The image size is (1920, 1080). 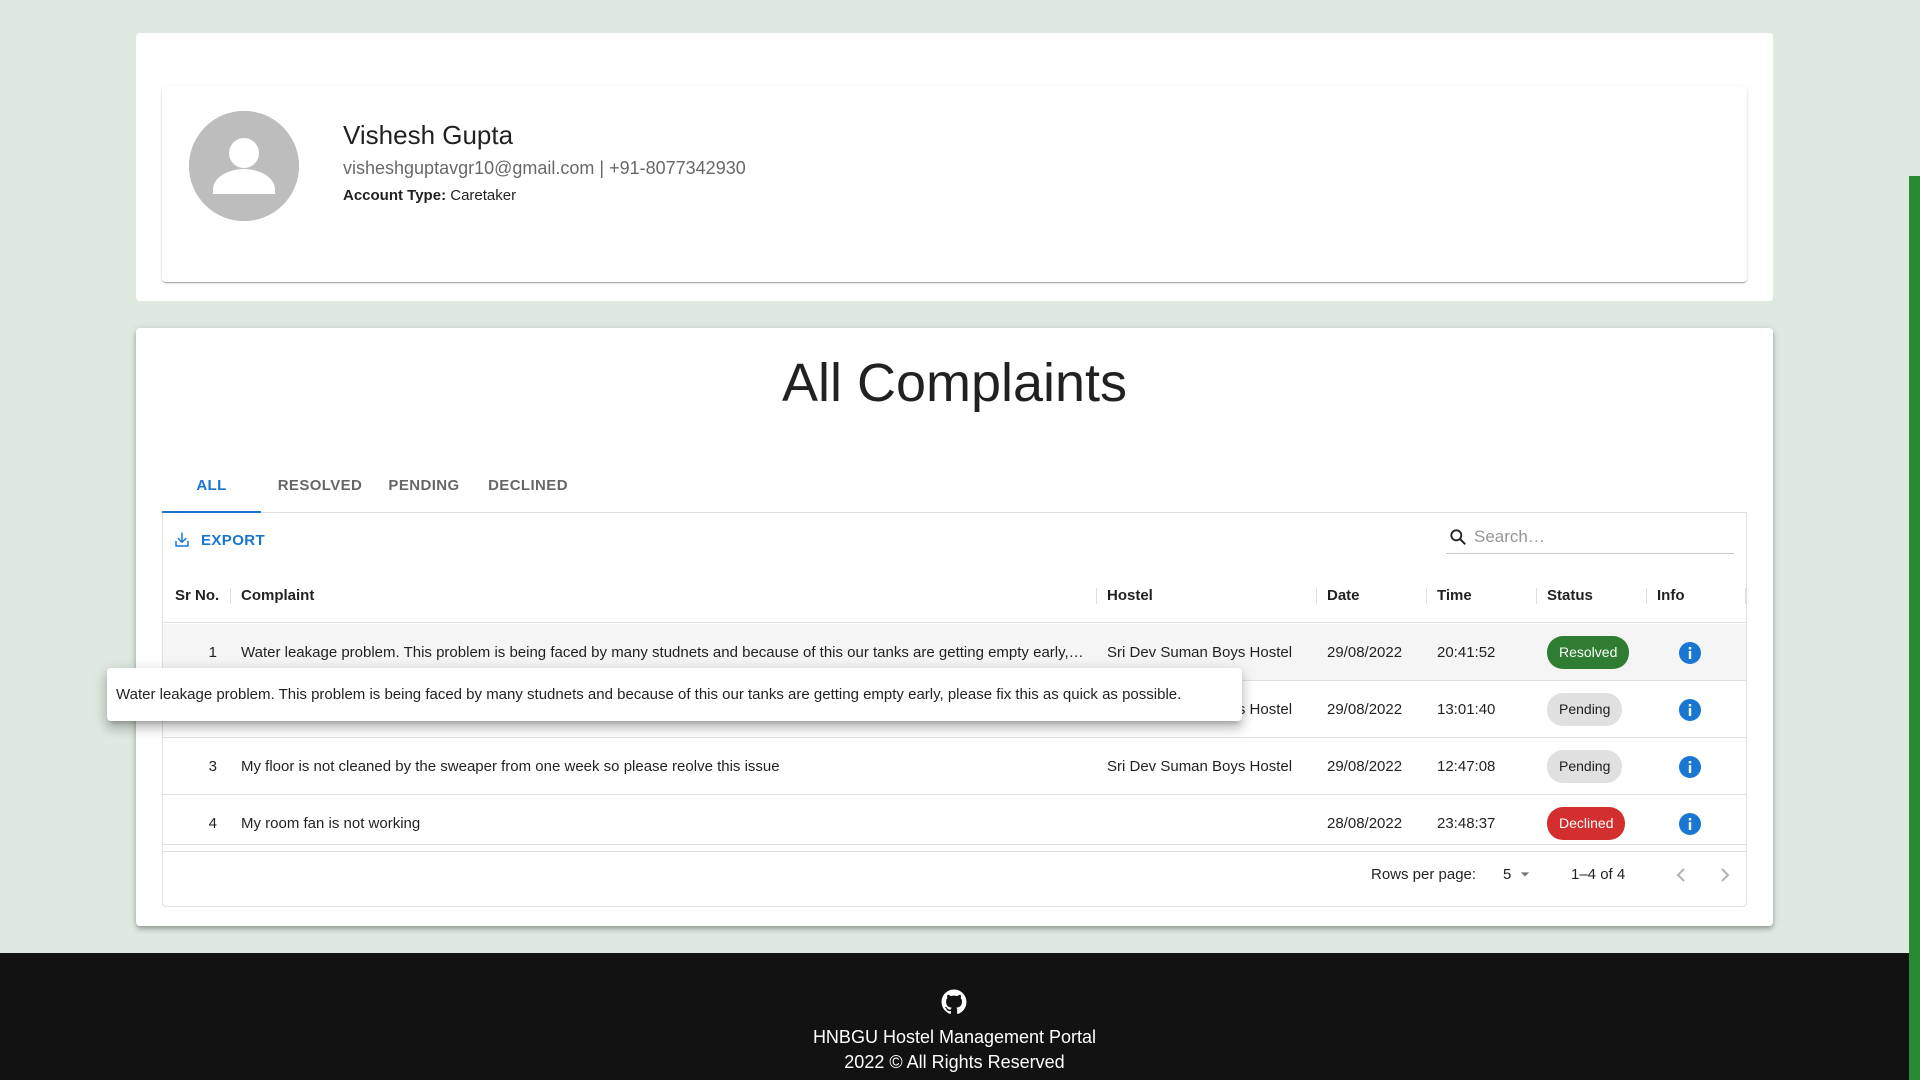 What do you see at coordinates (1130, 596) in the screenshot?
I see `column-header-hostel: Hostel` at bounding box center [1130, 596].